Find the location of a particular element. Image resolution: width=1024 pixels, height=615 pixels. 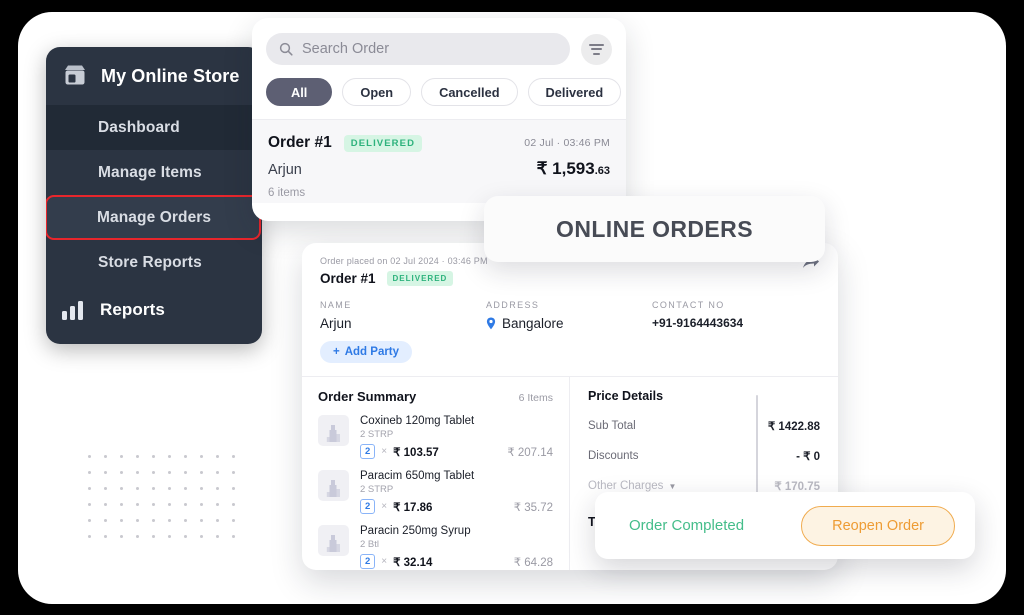

sidebar-item-manage-items: Manage Items is located at coordinates (154, 172).